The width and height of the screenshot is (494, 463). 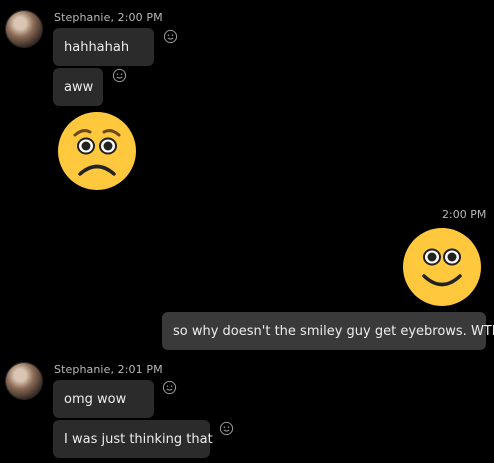 I want to click on message-bubble: omg wow, so click(x=103, y=399).